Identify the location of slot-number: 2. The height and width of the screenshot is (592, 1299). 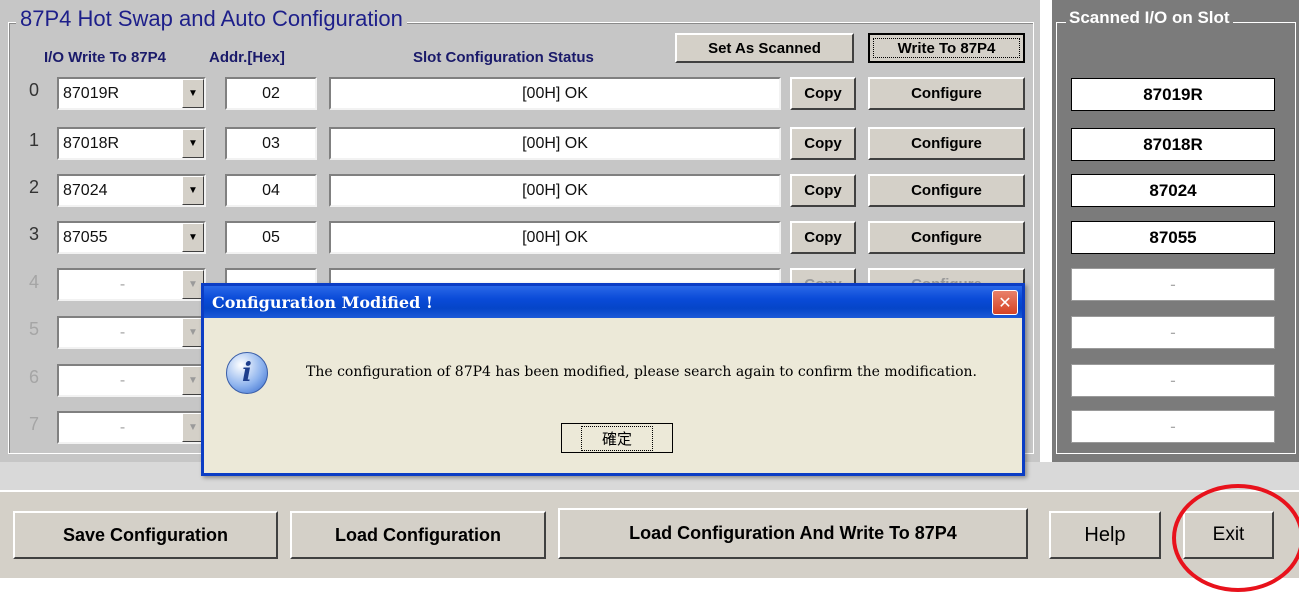
(33, 187).